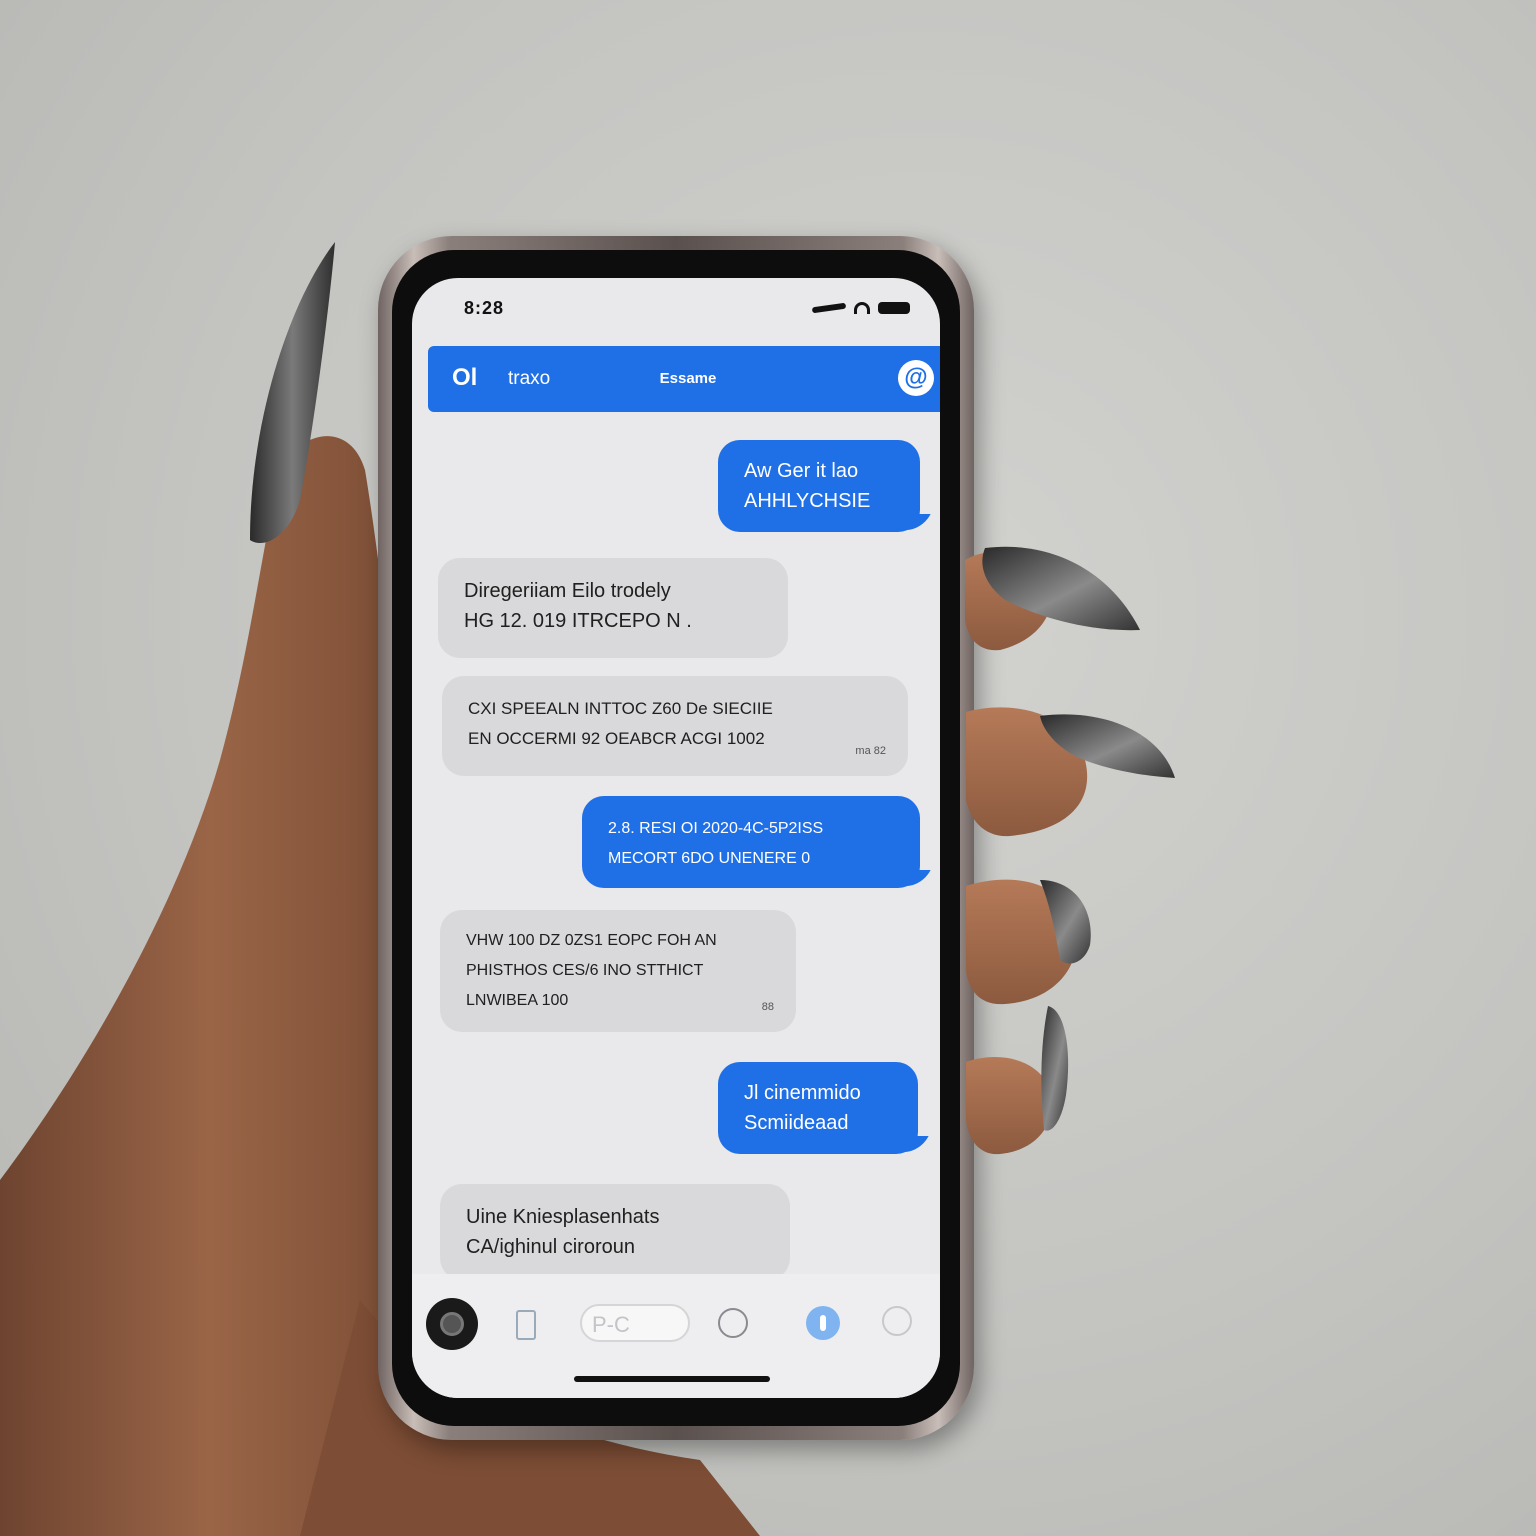 The width and height of the screenshot is (1536, 1536). Describe the element at coordinates (585, 970) in the screenshot. I see `message-line: PHISTHOS CES/6 INO STTHICT` at that location.